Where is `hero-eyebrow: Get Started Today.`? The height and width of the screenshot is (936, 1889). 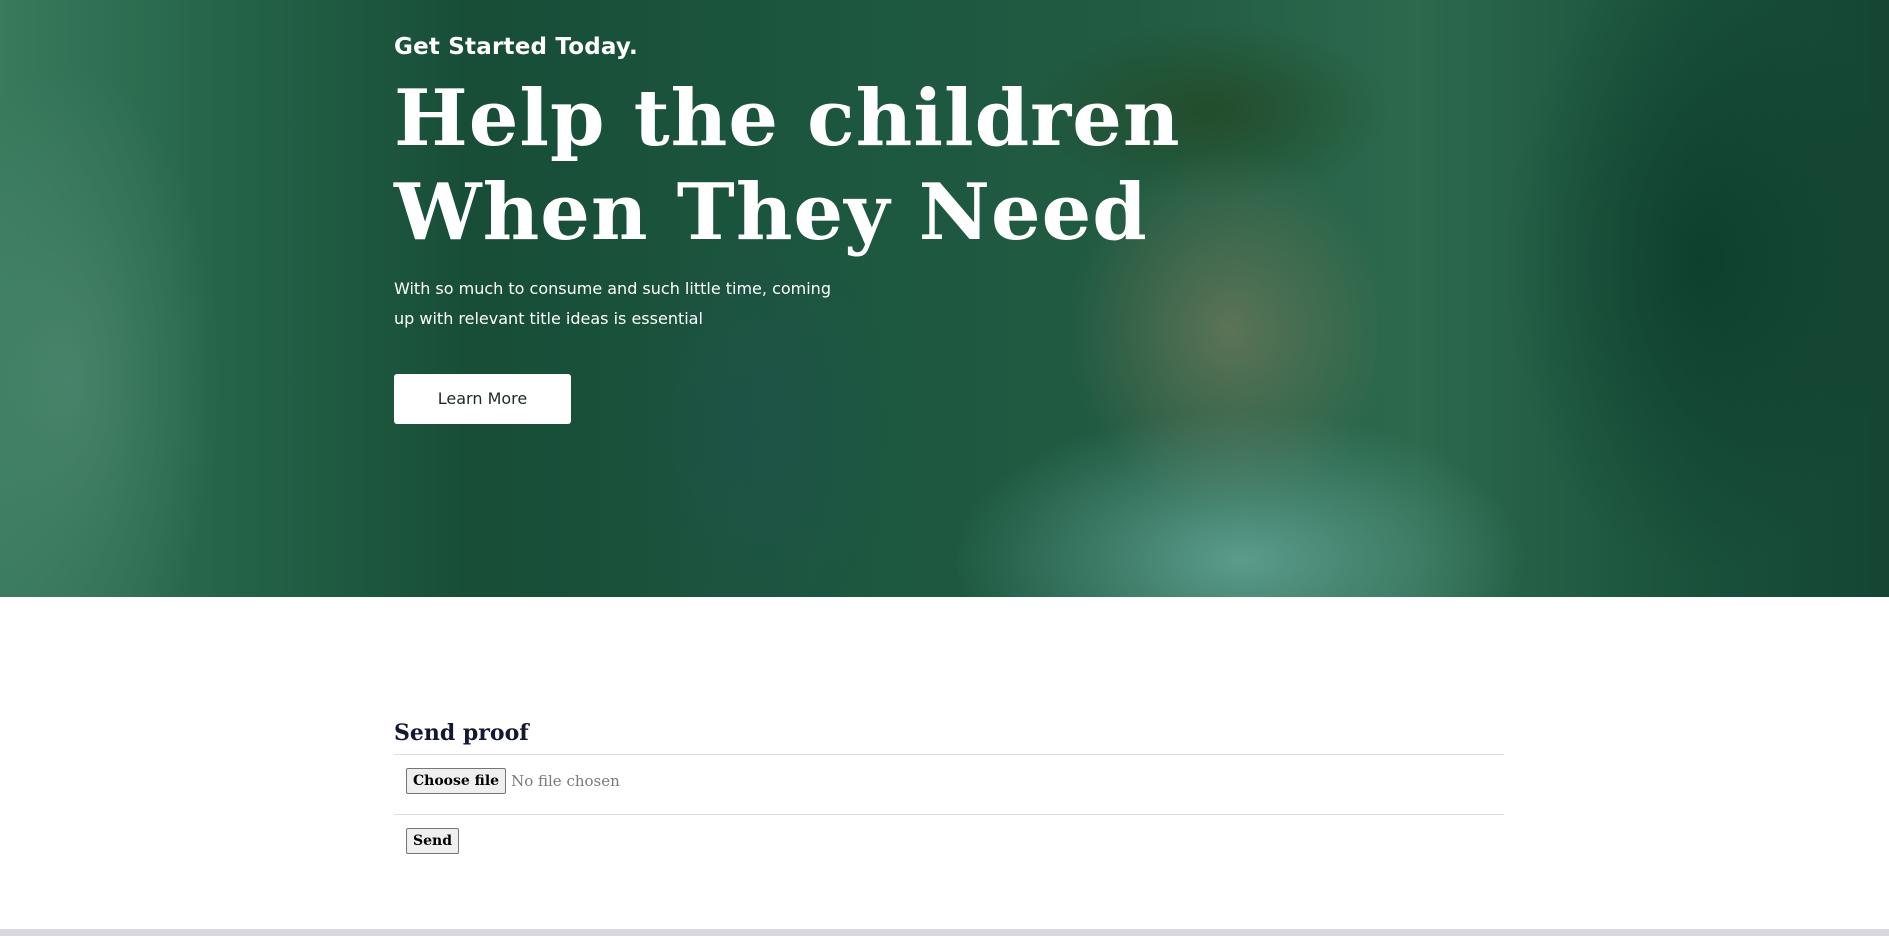 hero-eyebrow: Get Started Today. is located at coordinates (516, 47).